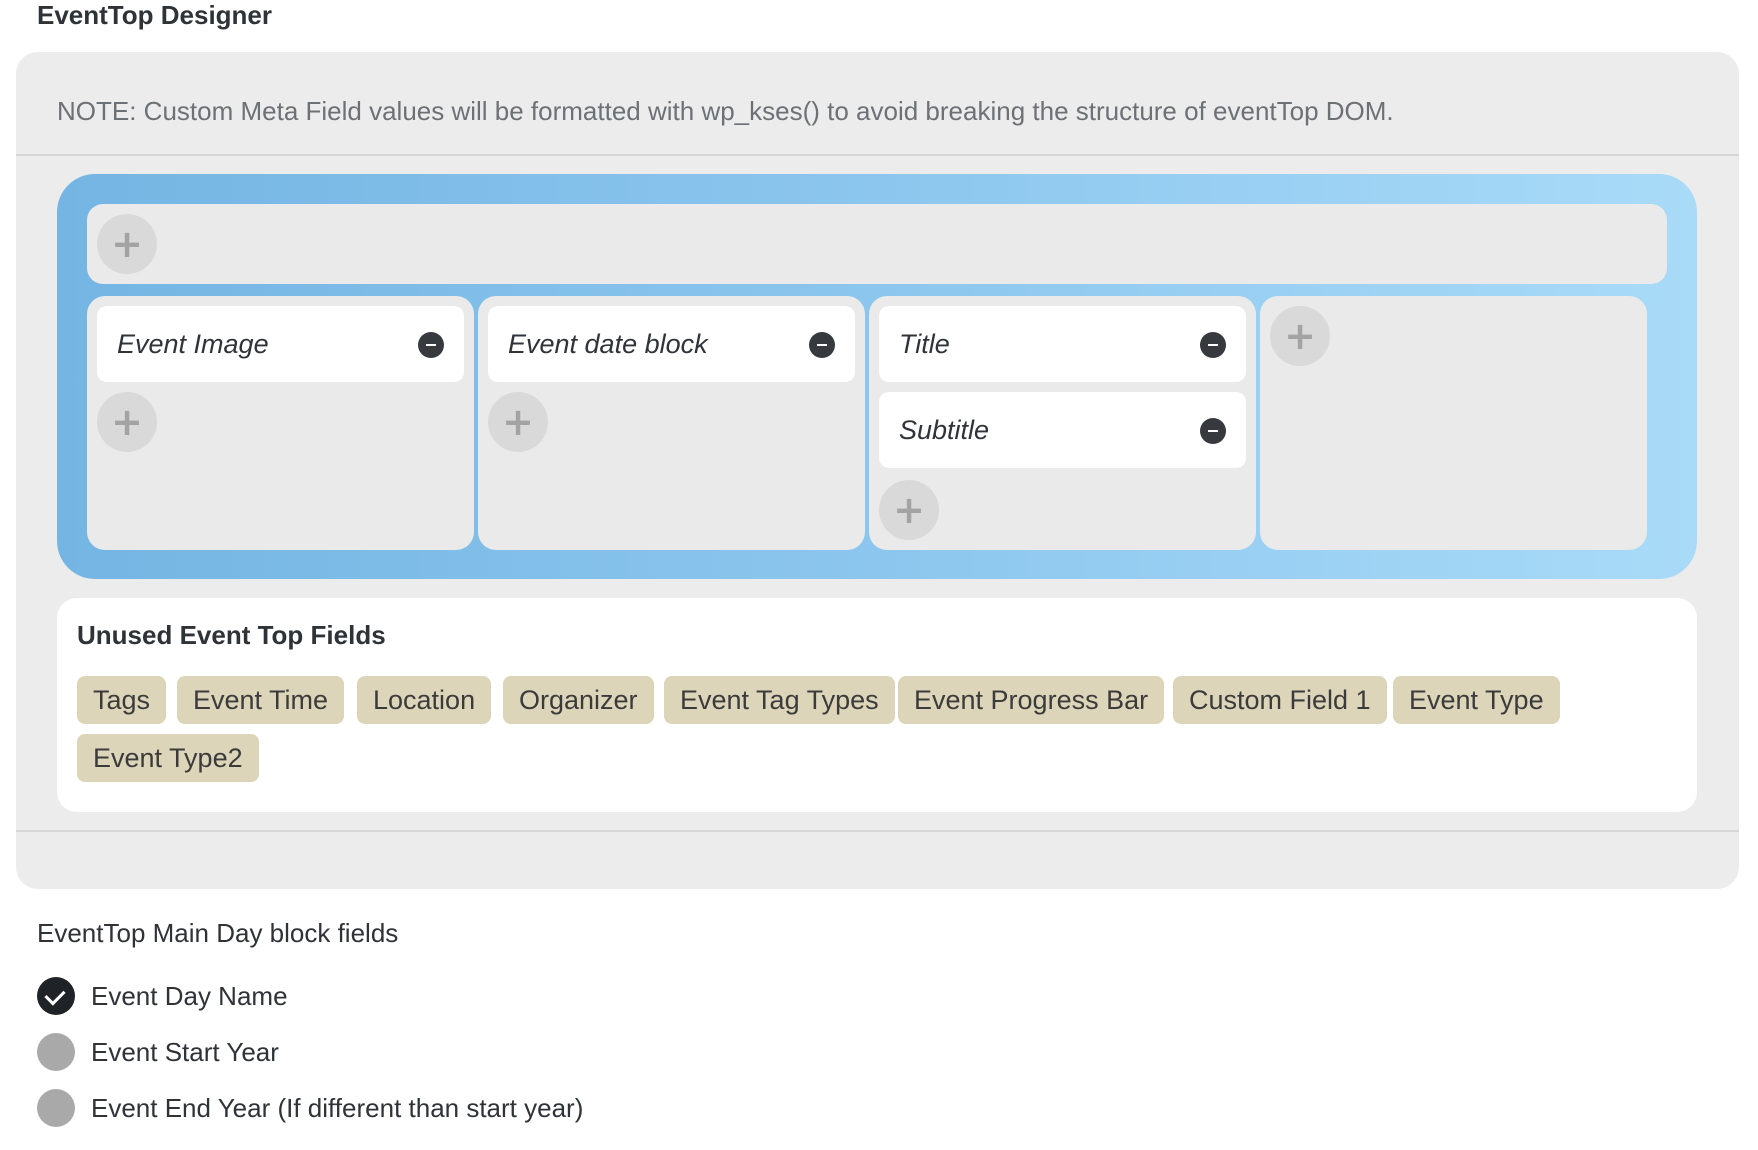 Image resolution: width=1758 pixels, height=1150 pixels. Describe the element at coordinates (218, 933) in the screenshot. I see `main-day-title: EventTop Main Day block fields` at that location.